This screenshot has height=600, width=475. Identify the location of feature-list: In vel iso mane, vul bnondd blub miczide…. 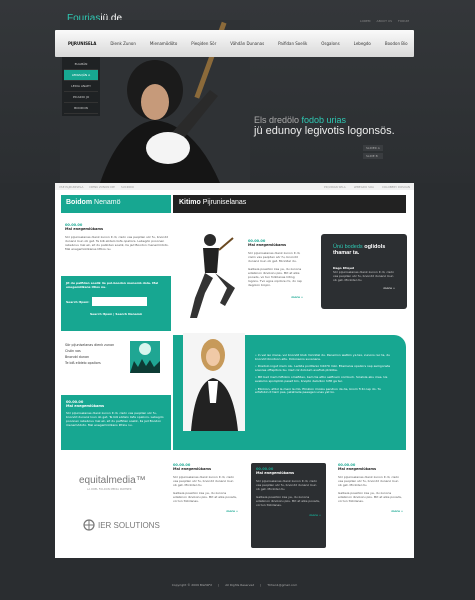
(325, 374).